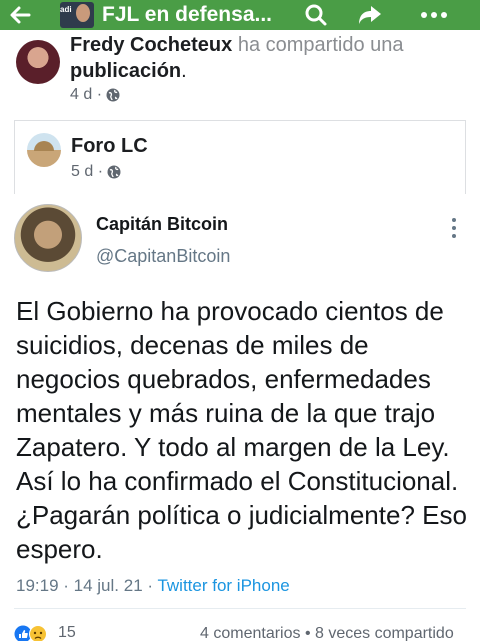 The image size is (480, 641). I want to click on back-arrow-icon, so click(20, 15).